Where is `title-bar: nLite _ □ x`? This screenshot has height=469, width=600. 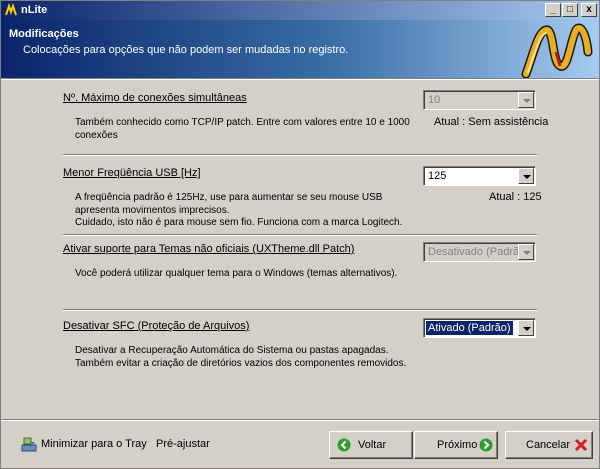
title-bar: nLite _ □ x is located at coordinates (300, 10).